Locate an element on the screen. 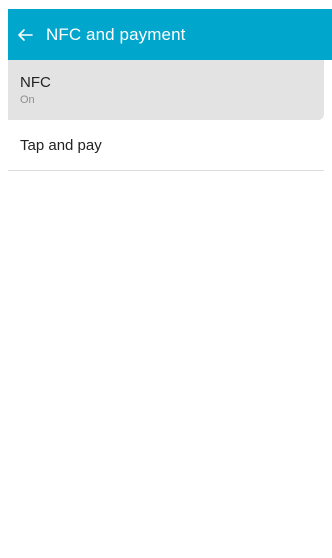 This screenshot has width=332, height=558. page-title: NFC and payment is located at coordinates (116, 34).